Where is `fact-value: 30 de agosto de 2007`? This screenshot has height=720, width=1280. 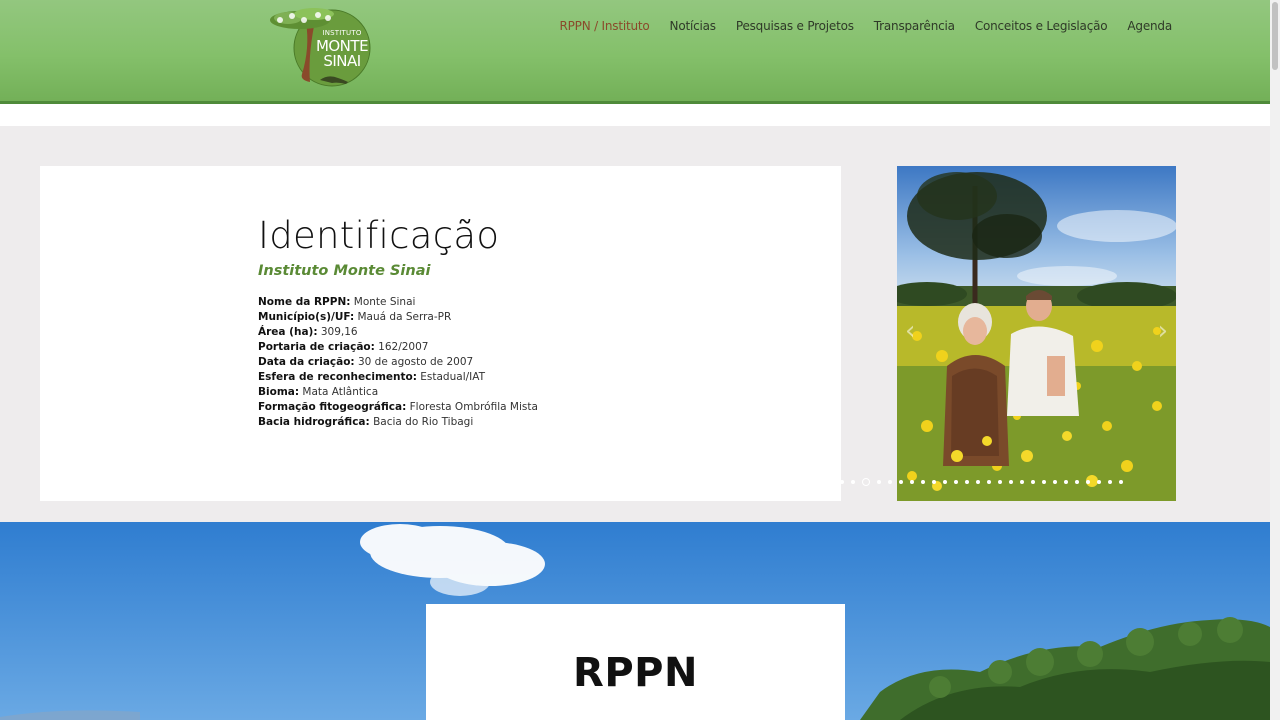
fact-value: 30 de agosto de 2007 is located at coordinates (415, 362).